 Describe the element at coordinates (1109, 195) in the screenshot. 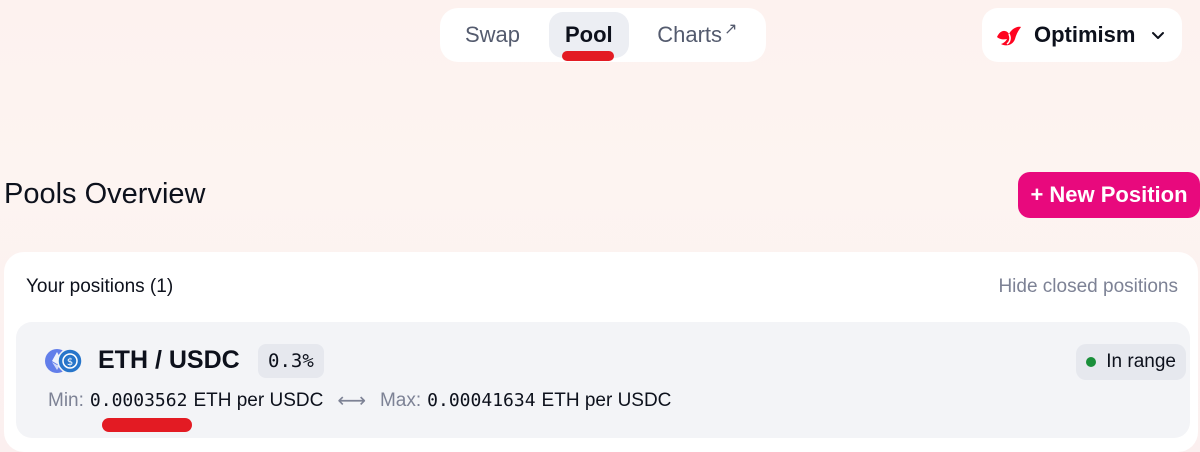

I see `new-position-button: + New Position` at that location.